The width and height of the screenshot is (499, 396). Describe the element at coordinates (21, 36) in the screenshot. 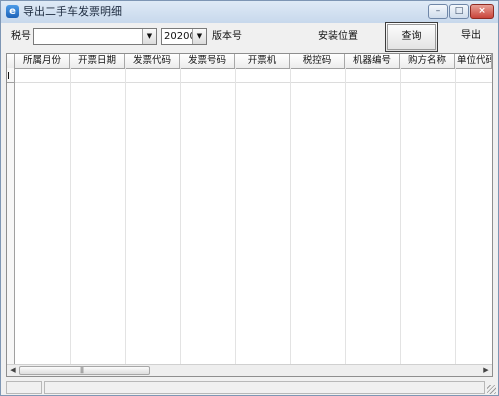

I see `tax-number-label: 税号` at that location.